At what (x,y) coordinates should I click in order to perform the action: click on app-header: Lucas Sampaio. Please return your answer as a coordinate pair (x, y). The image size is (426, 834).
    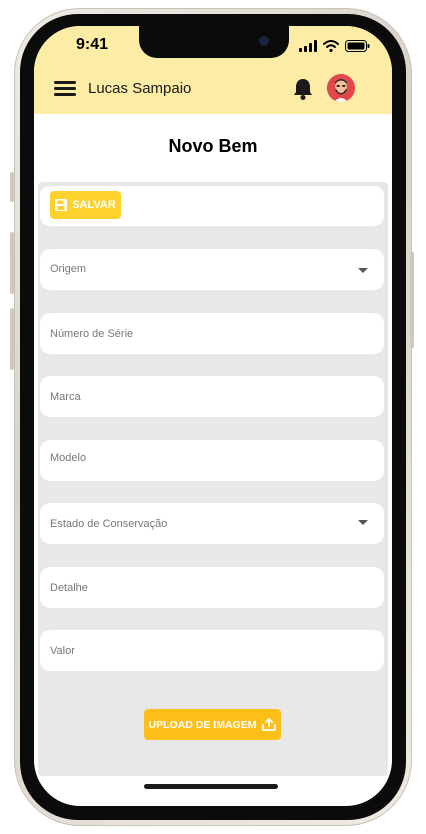
    Looking at the image, I should click on (213, 90).